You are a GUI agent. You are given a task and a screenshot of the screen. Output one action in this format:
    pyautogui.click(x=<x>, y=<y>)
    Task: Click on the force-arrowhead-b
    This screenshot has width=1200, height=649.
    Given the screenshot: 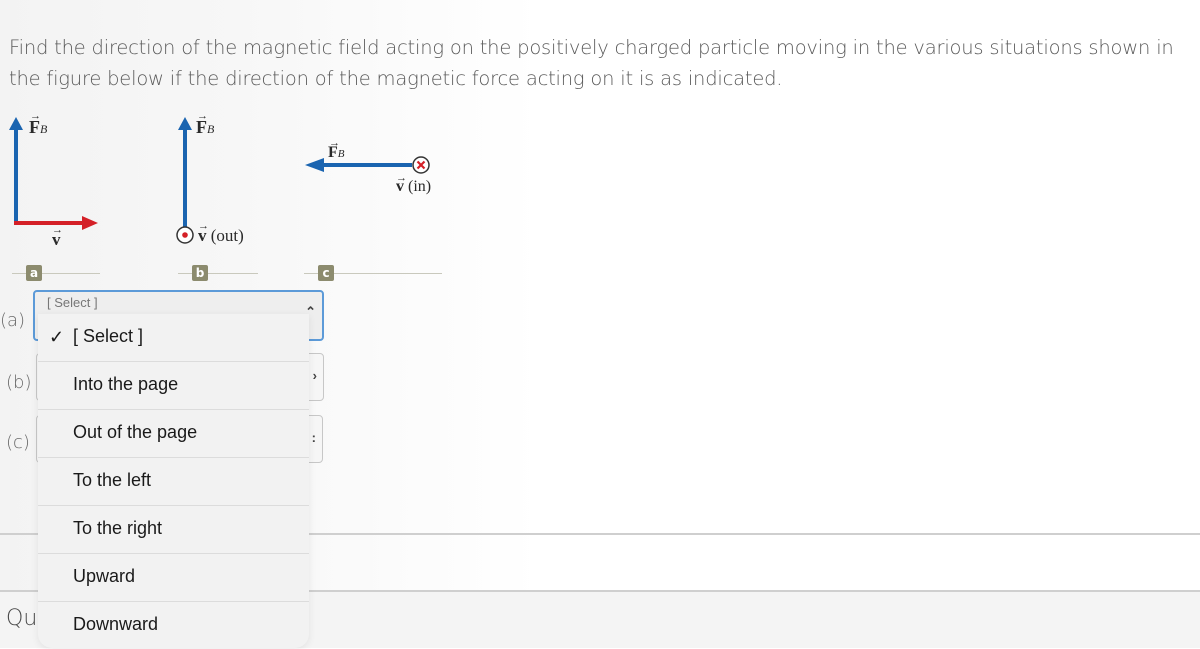 What is the action you would take?
    pyautogui.click(x=185, y=123)
    